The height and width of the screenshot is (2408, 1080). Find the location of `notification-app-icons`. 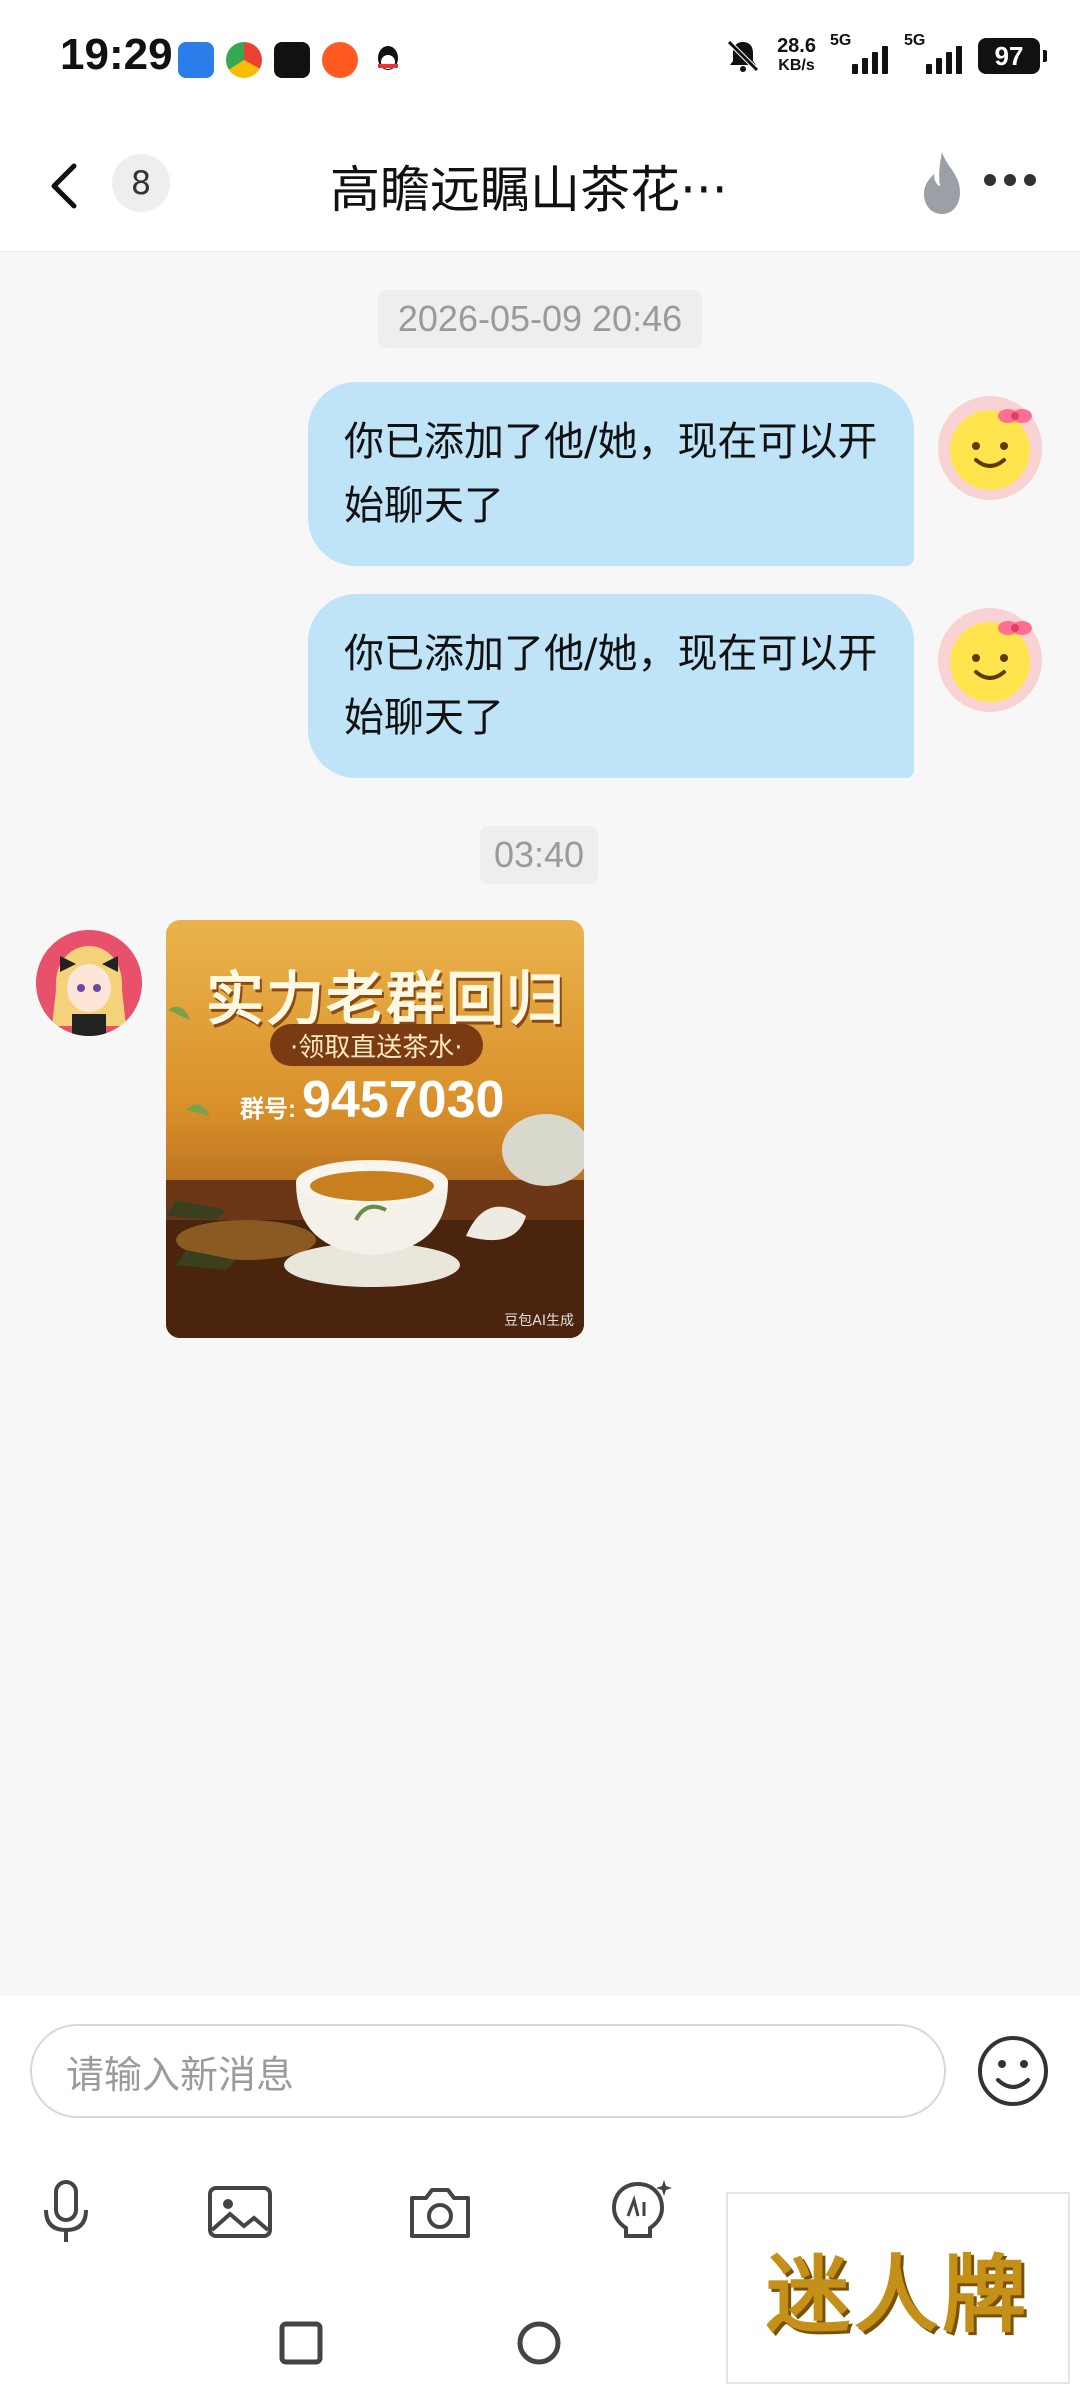

notification-app-icons is located at coordinates (292, 60).